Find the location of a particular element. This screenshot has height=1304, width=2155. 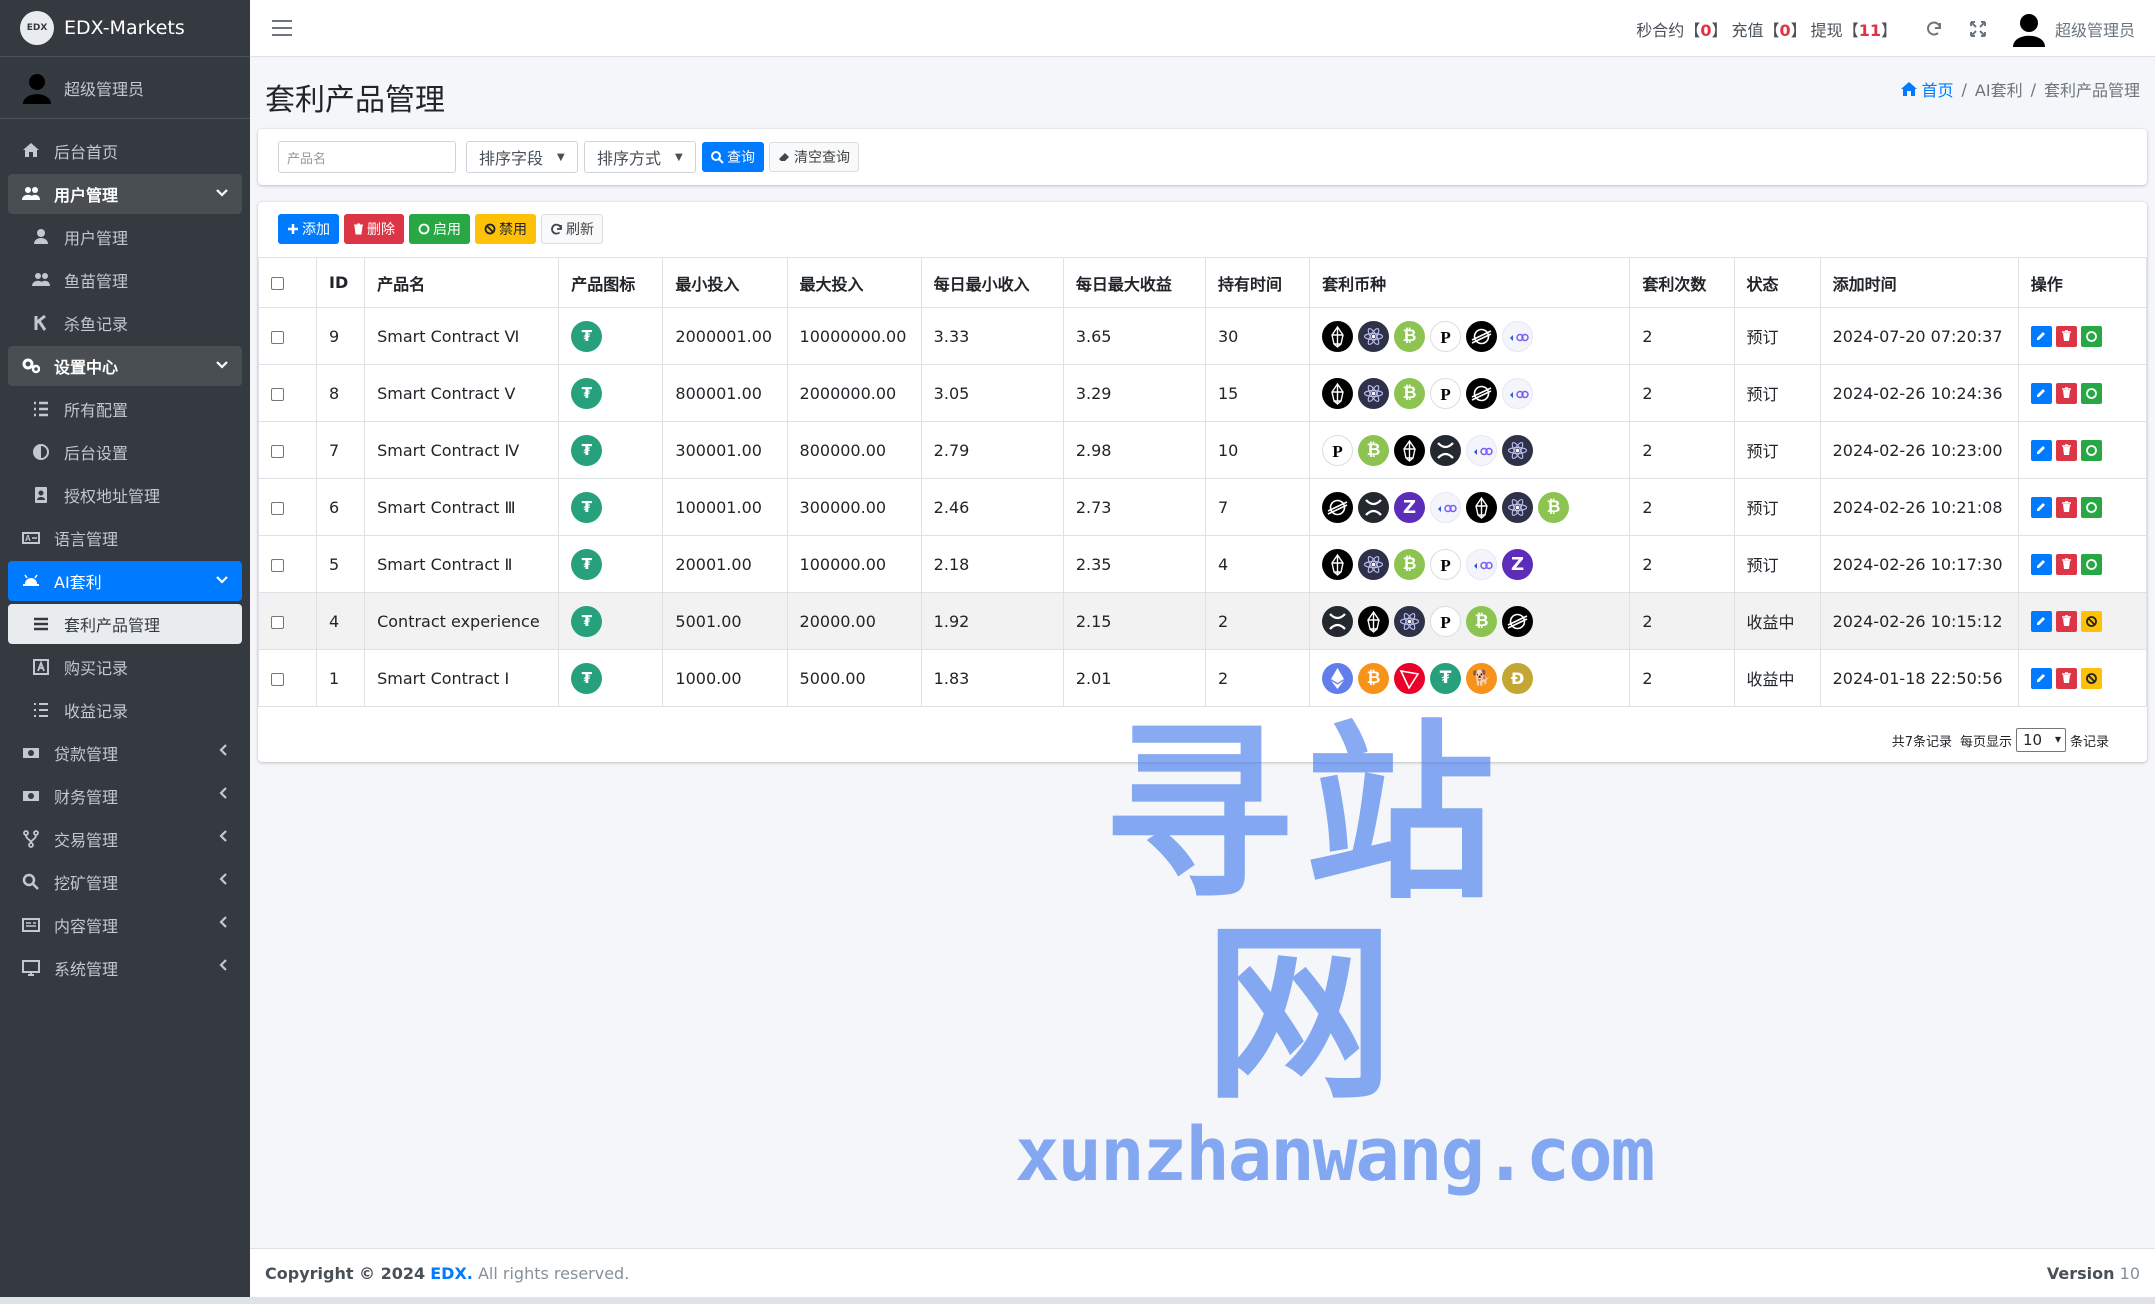

per-page-select: 10 is located at coordinates (2040, 740).